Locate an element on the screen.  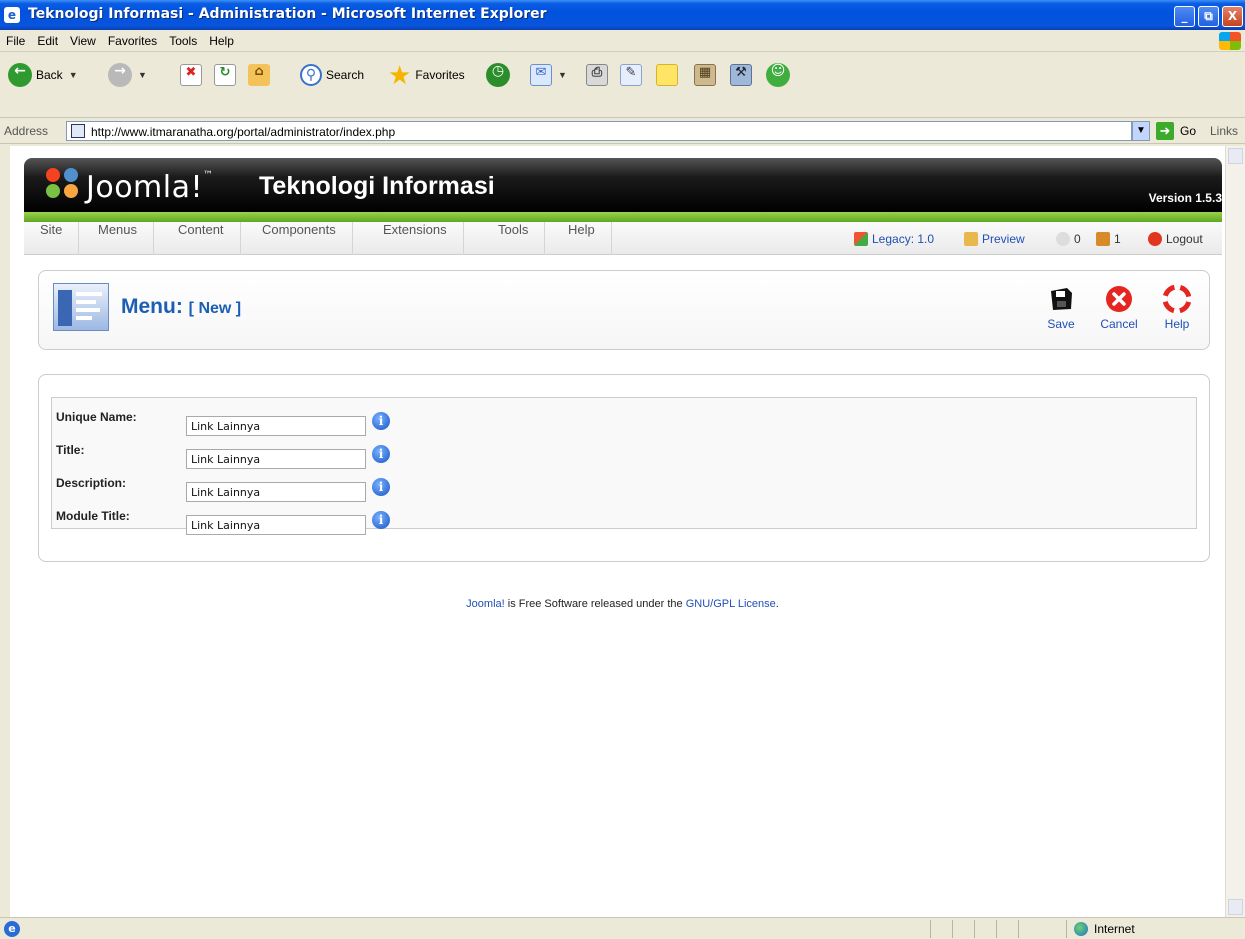
favorites-button: ★ Favorites is located at coordinates (426, 75).